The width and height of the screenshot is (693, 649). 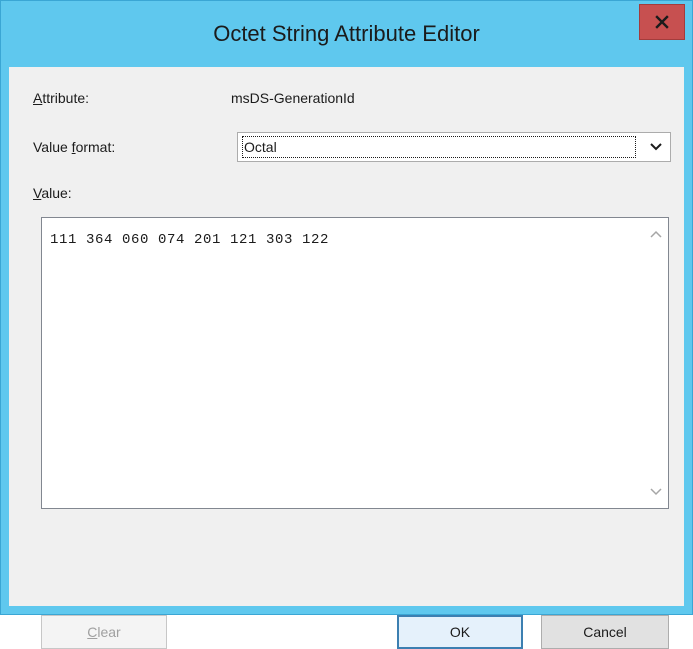 I want to click on title-bar: Octet String Attribute Editor, so click(x=346, y=34).